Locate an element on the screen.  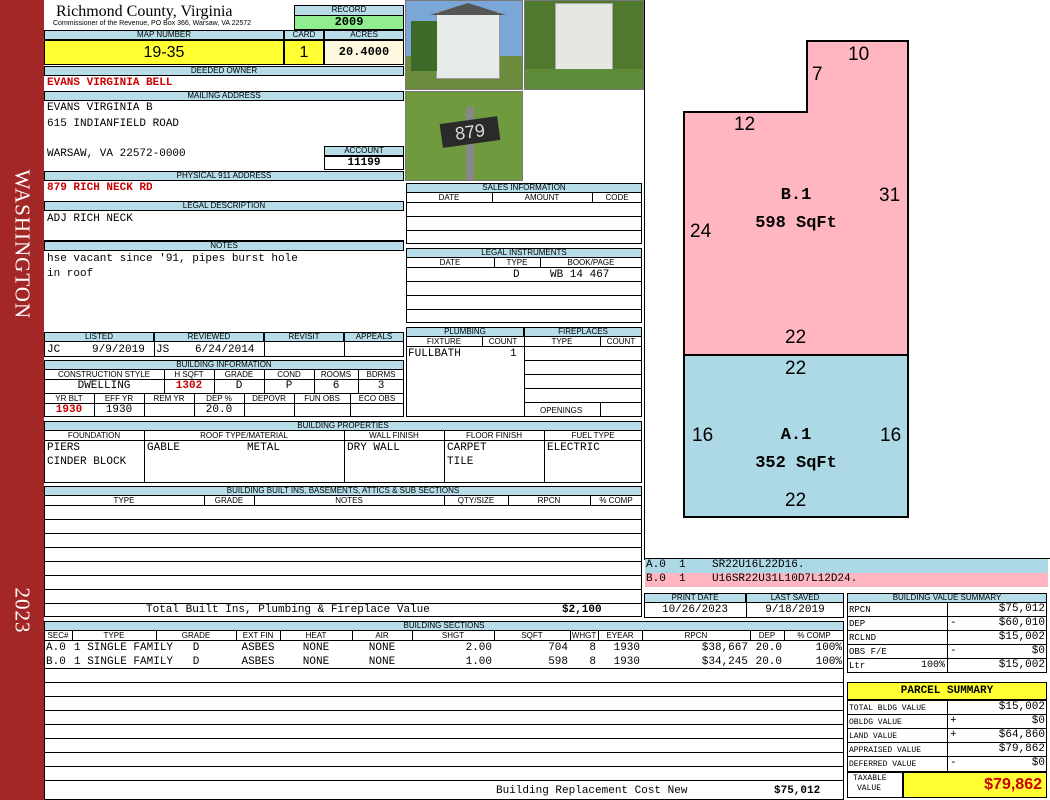
plumbing-count: 1 is located at coordinates (513, 354).